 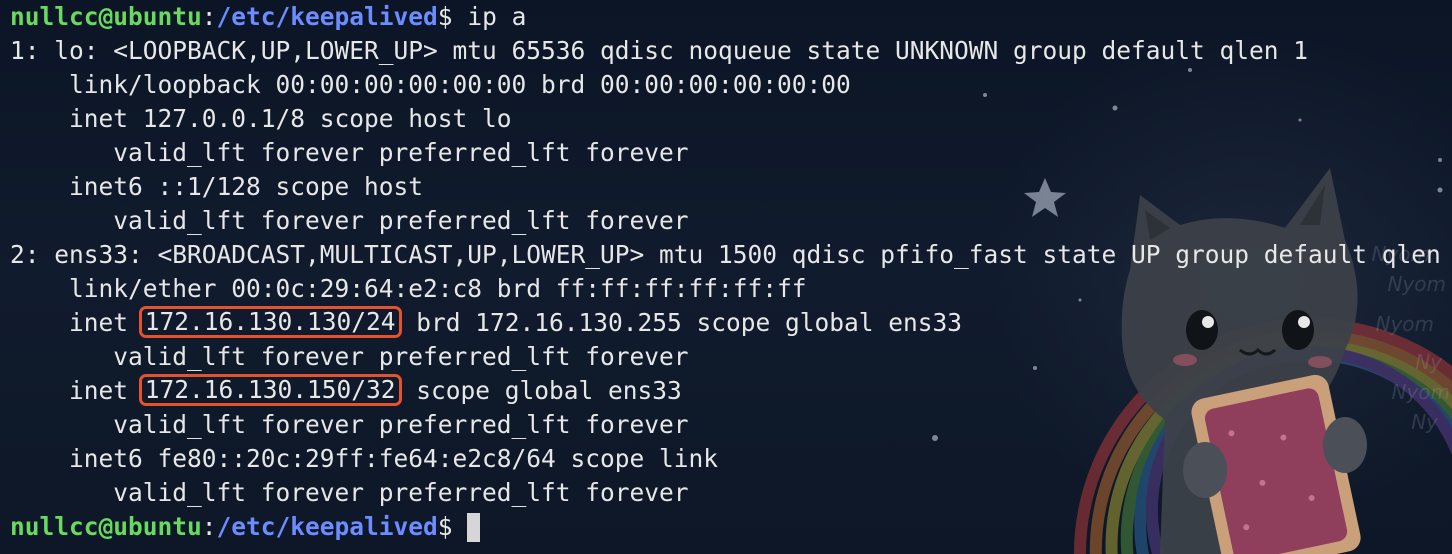 I want to click on highlighted-ip-address: 172.16.130.130/24, so click(x=270, y=322).